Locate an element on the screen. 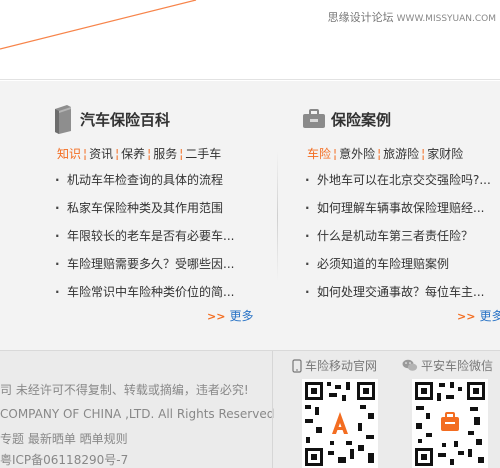 The height and width of the screenshot is (468, 500). mobile-site-qr-block: 车险移动官网 is located at coordinates (335, 412).